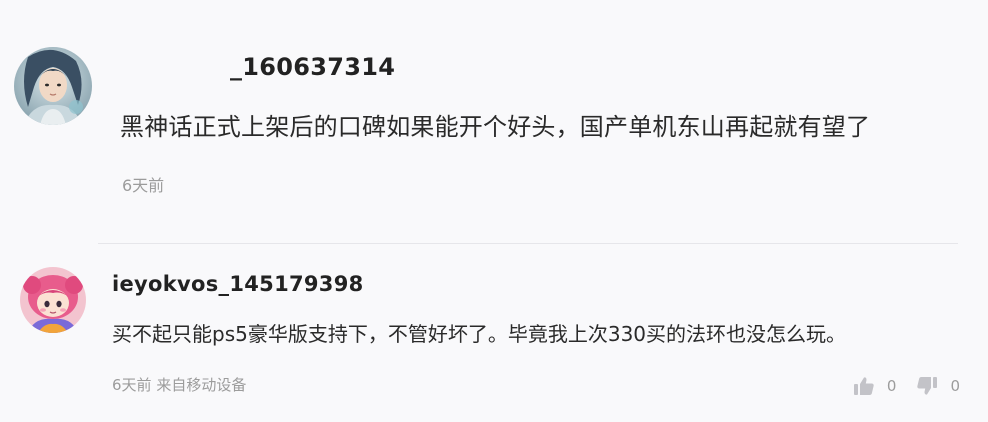 This screenshot has width=988, height=422. What do you see at coordinates (927, 386) in the screenshot?
I see `thumbs-down-icon` at bounding box center [927, 386].